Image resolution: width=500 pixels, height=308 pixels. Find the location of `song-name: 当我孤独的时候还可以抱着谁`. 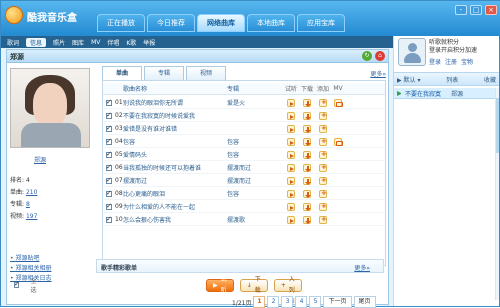

song-name: 当我孤独的时候还可以抱着谁 is located at coordinates (175, 167).